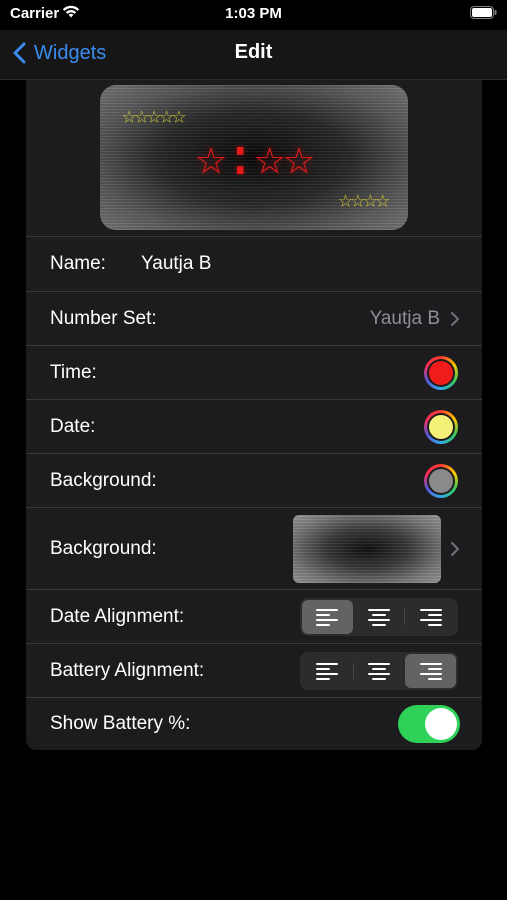 This screenshot has width=507, height=900. I want to click on background-color-well, so click(441, 480).